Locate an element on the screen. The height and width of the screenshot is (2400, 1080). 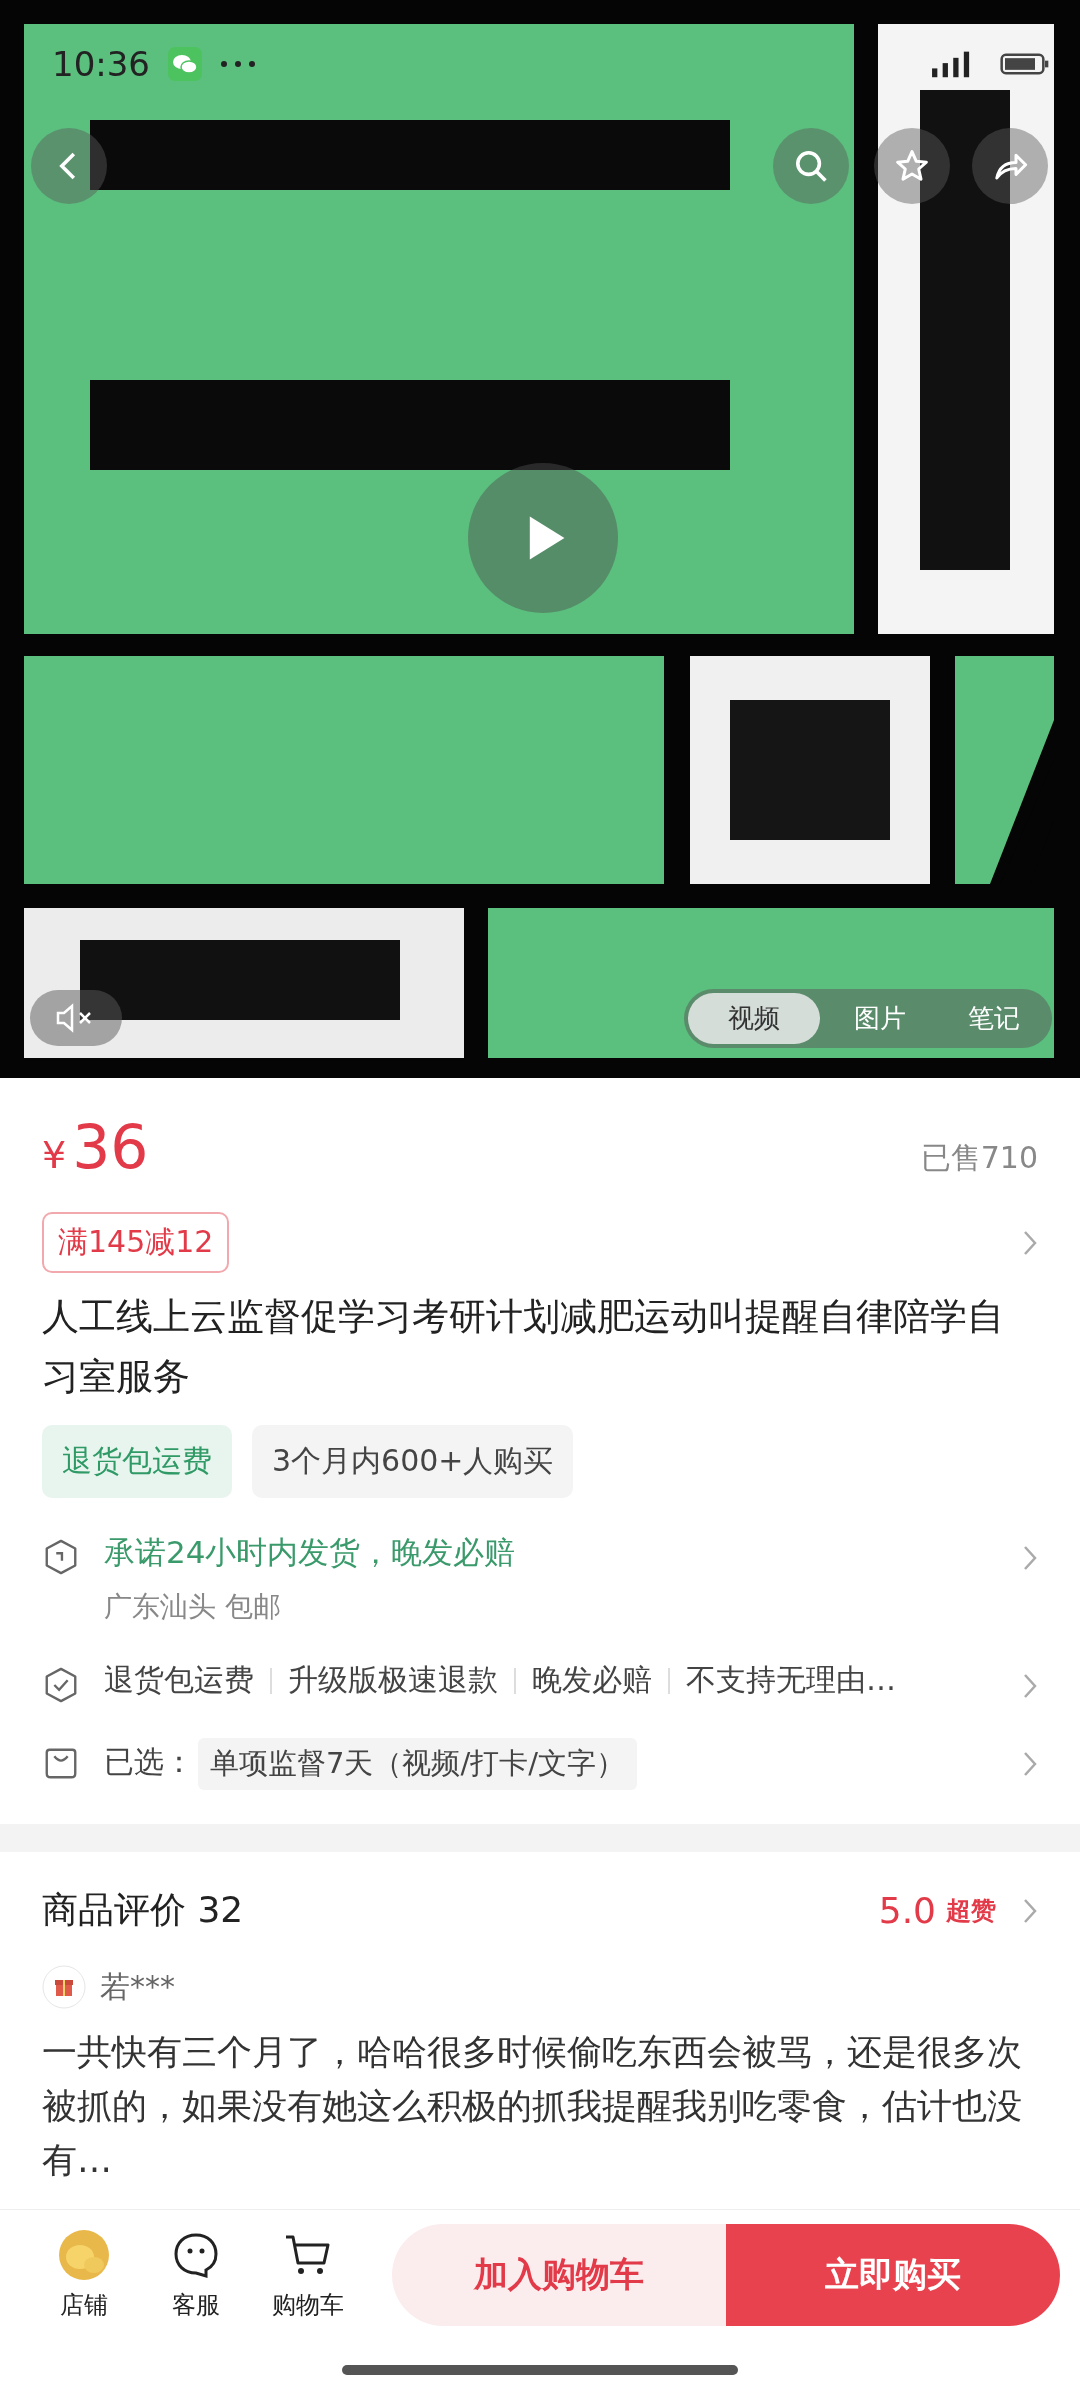
media-tab: 图片 is located at coordinates (880, 1018).